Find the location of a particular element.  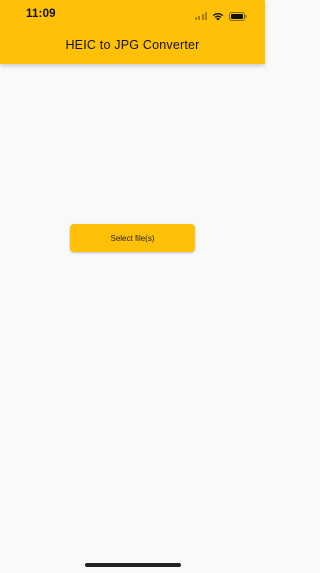

app-header: 11:09 HEIC to JPG Converter is located at coordinates (132, 32).